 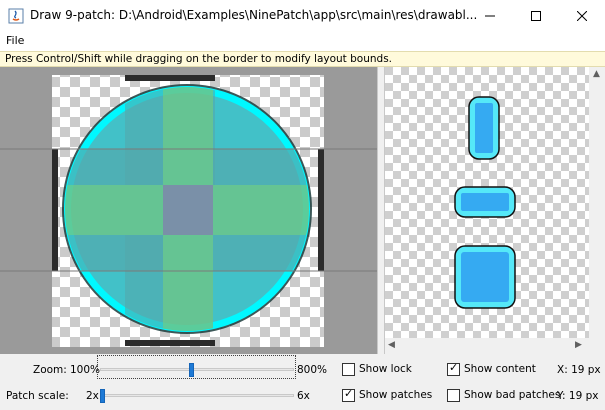 What do you see at coordinates (303, 396) in the screenshot?
I see `patch-scale-max-label: 6x` at bounding box center [303, 396].